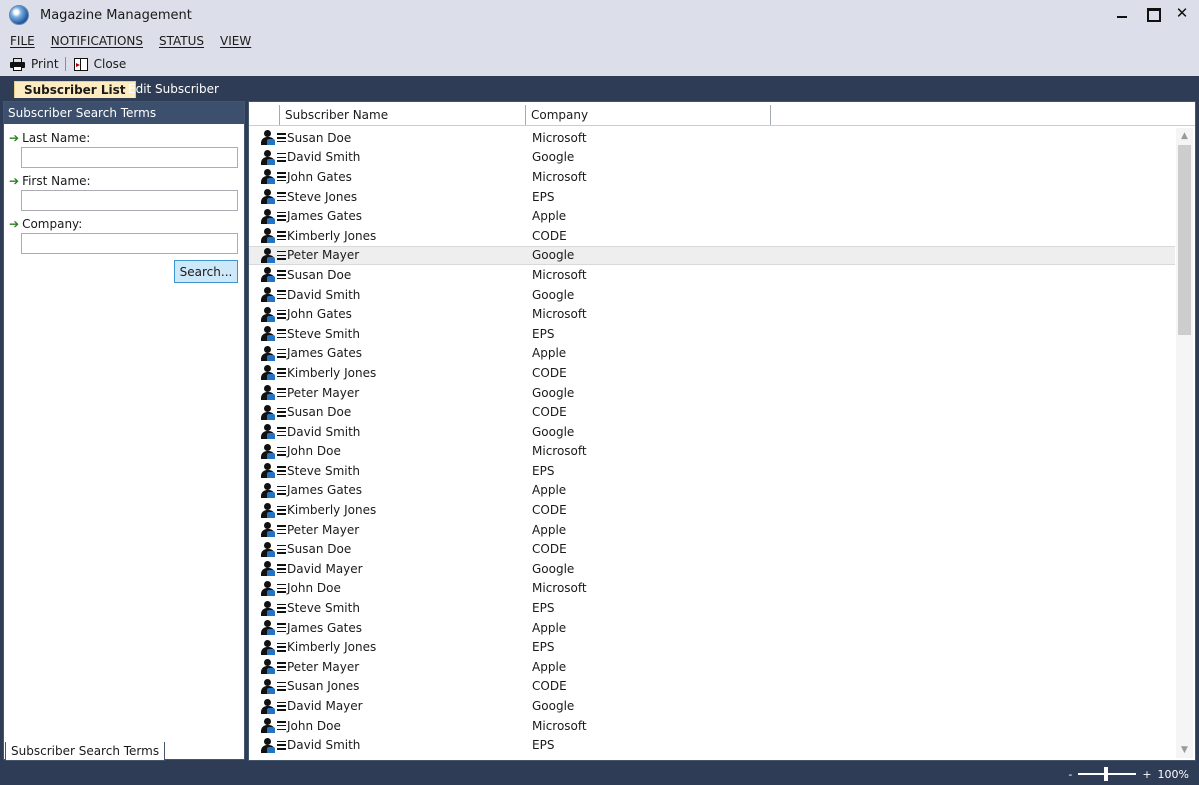 Image resolution: width=1199 pixels, height=785 pixels. Describe the element at coordinates (1182, 13) in the screenshot. I see `close-window-button: ✕` at that location.